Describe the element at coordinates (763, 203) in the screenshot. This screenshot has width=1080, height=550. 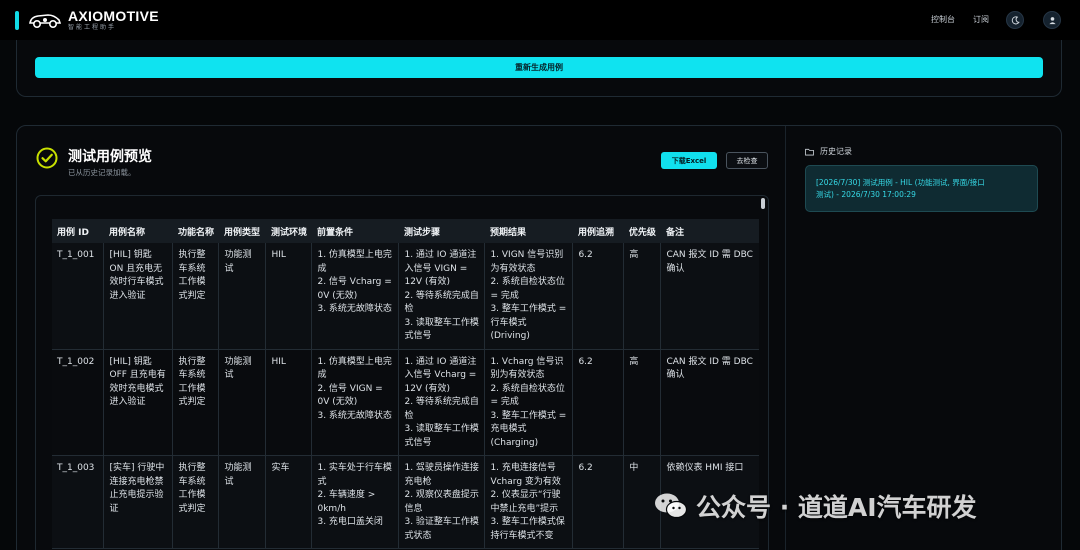
I see `vertical-scrollbar` at that location.